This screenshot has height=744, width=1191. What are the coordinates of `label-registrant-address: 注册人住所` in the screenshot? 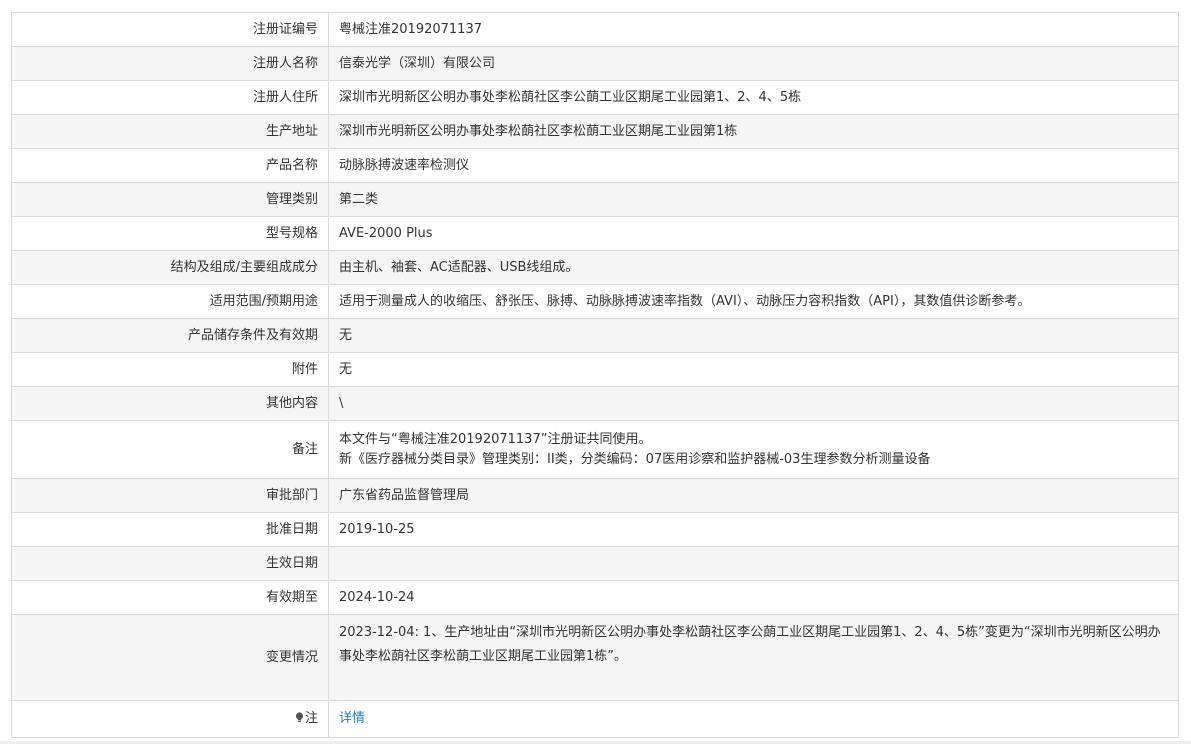 It's located at (170, 97).